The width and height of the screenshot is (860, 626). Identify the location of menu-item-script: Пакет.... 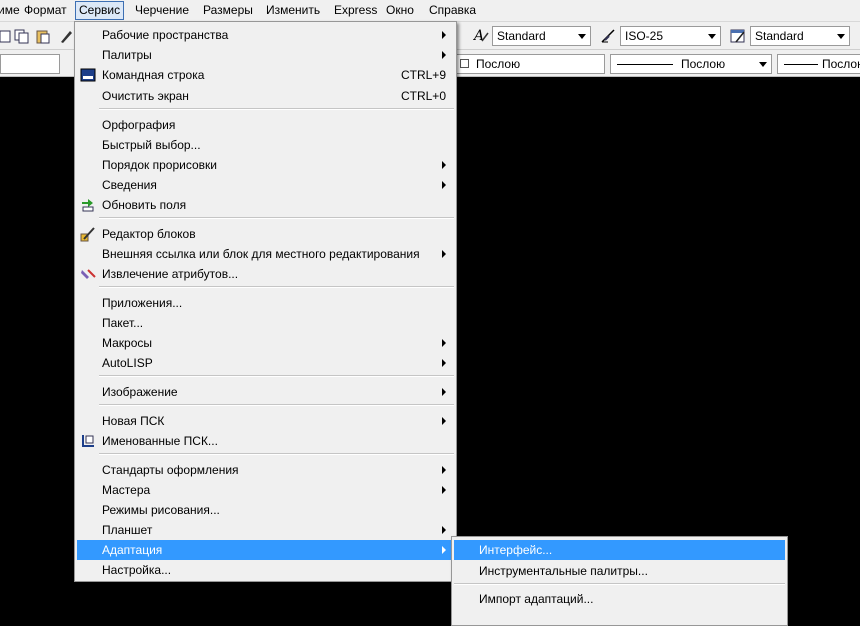
(265, 323).